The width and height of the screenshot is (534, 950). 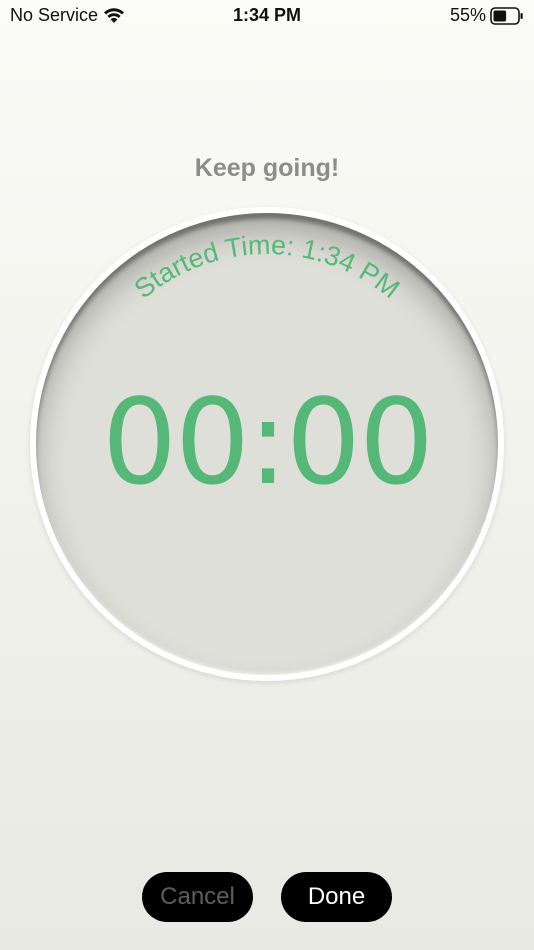 What do you see at coordinates (267, 16) in the screenshot?
I see `status-bar: No Service 1:34 PM 55%` at bounding box center [267, 16].